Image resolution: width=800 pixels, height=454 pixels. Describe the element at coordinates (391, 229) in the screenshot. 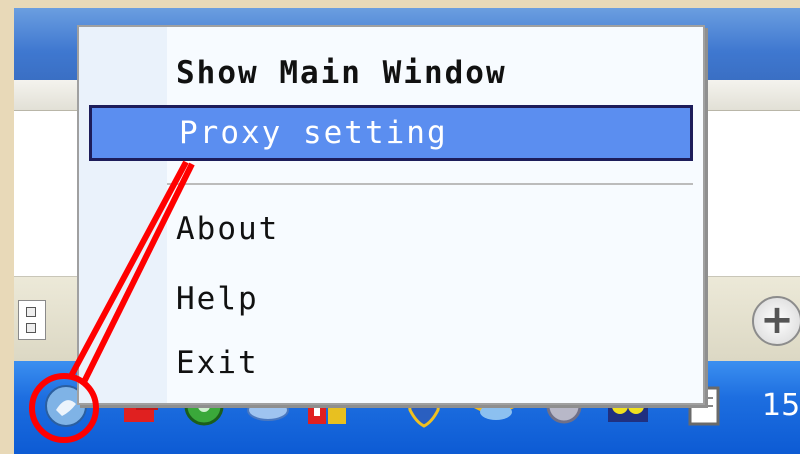

I see `menu-item-about: About` at that location.